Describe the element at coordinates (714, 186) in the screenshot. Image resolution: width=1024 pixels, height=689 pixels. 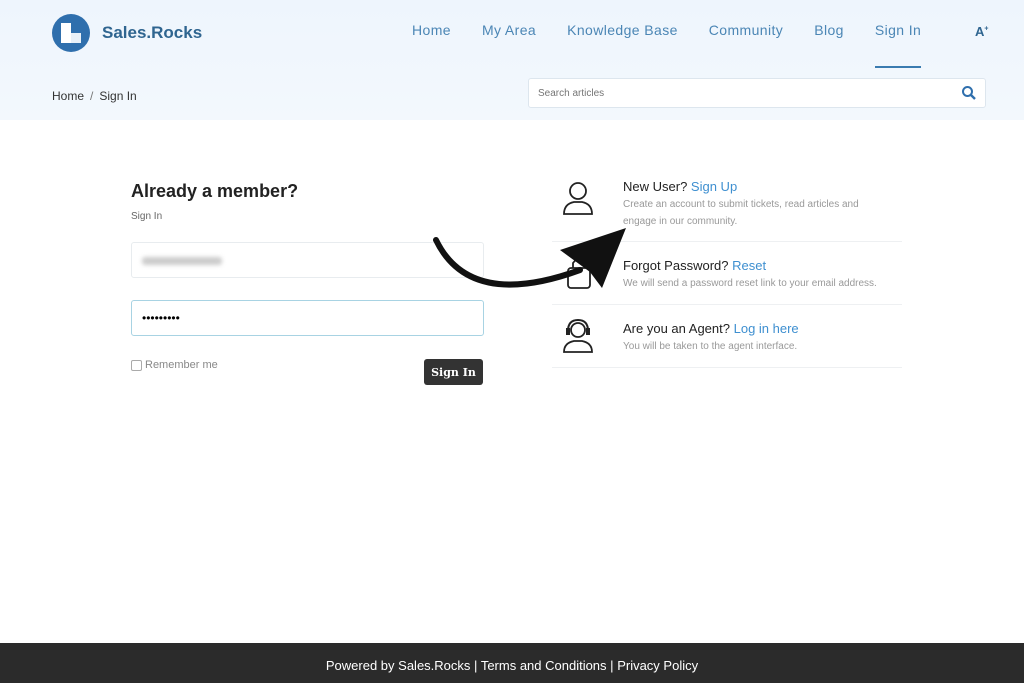
I see `sign-up-link: Sign Up` at that location.